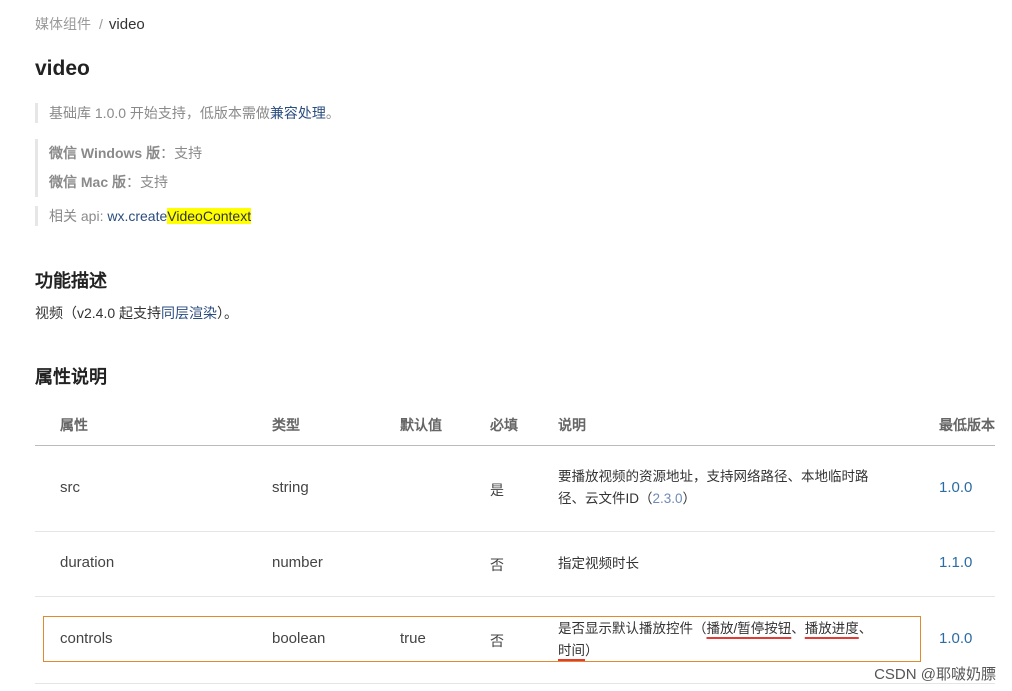 This screenshot has height=691, width=1012. I want to click on desc-line1: 要播放视频的资源地址，支持网络路径、本地临时路, so click(713, 476).